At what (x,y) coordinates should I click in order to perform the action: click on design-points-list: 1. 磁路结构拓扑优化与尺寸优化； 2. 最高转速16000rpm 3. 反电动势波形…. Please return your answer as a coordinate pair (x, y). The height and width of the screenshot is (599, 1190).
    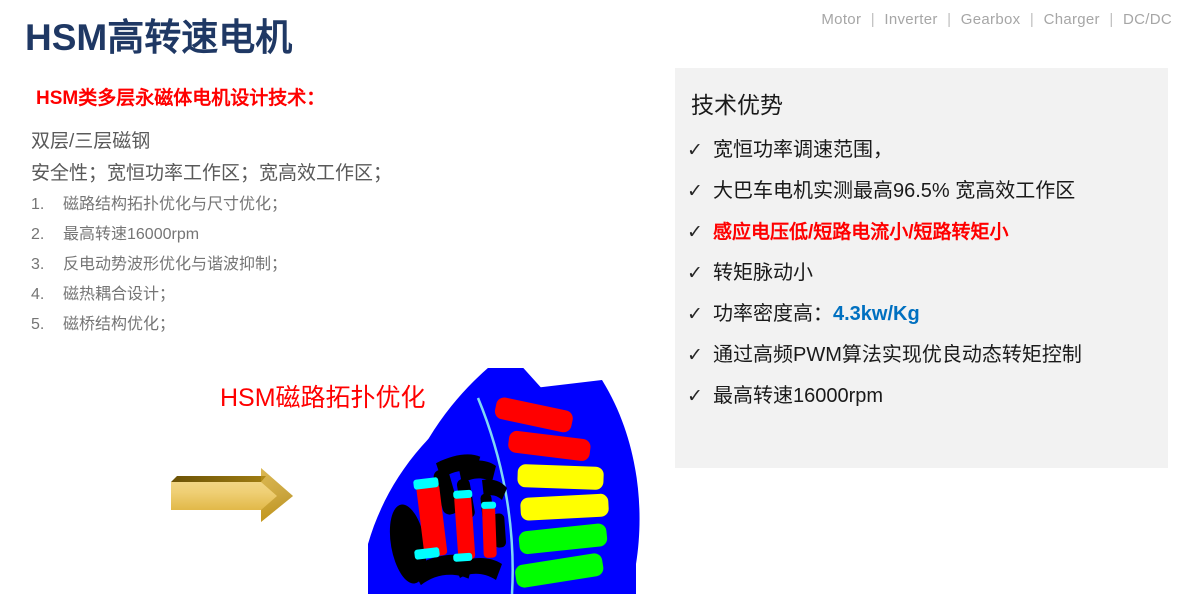
    Looking at the image, I should click on (281, 265).